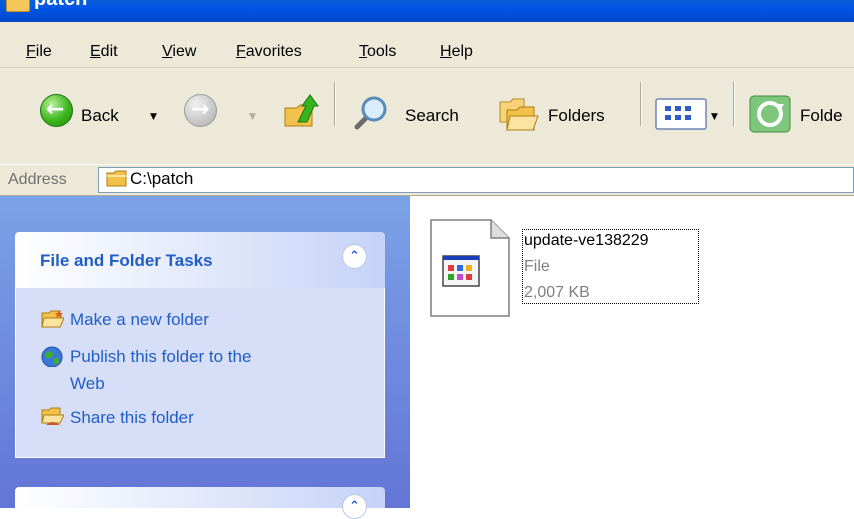 The height and width of the screenshot is (519, 854). I want to click on folder-sync-icon, so click(771, 114).